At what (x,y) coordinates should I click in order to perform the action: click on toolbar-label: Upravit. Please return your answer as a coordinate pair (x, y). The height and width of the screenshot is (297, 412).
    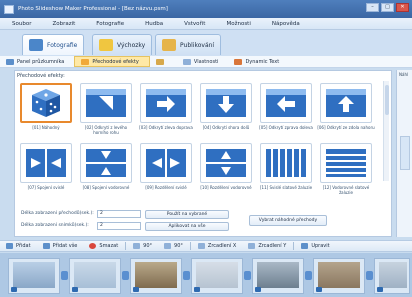
    Looking at the image, I should click on (320, 246).